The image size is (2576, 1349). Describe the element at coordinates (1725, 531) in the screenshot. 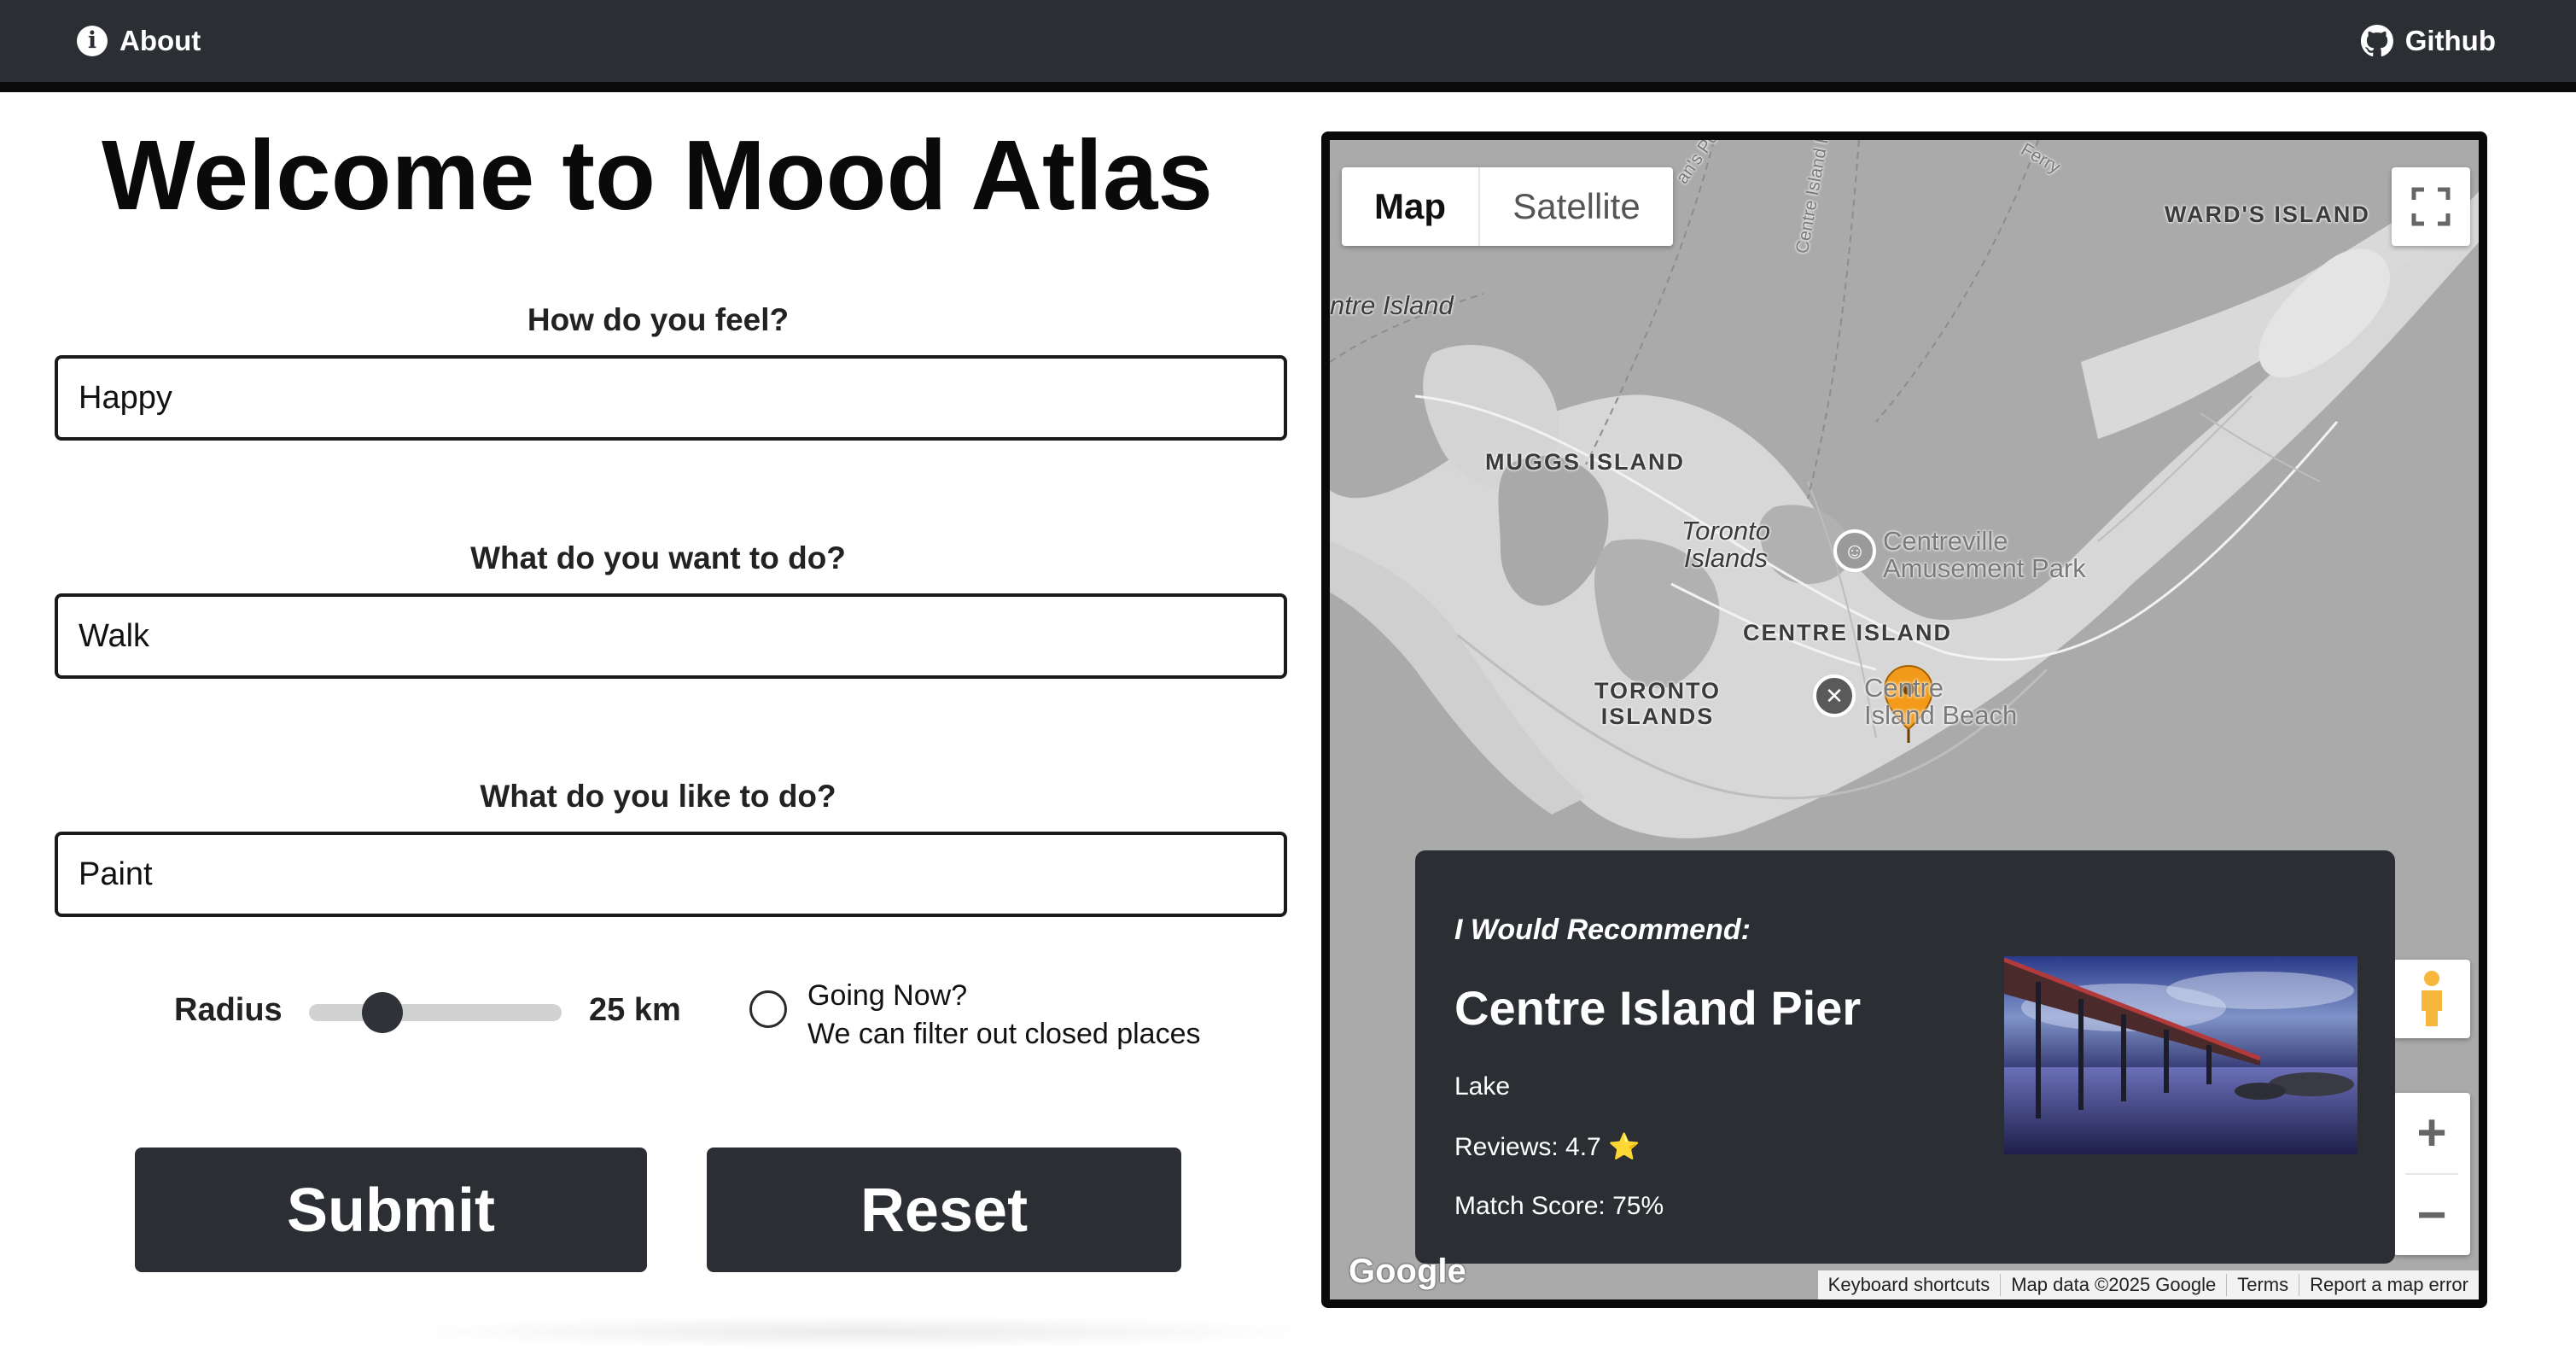

I see `toronto-islands-line-1: Toronto` at that location.